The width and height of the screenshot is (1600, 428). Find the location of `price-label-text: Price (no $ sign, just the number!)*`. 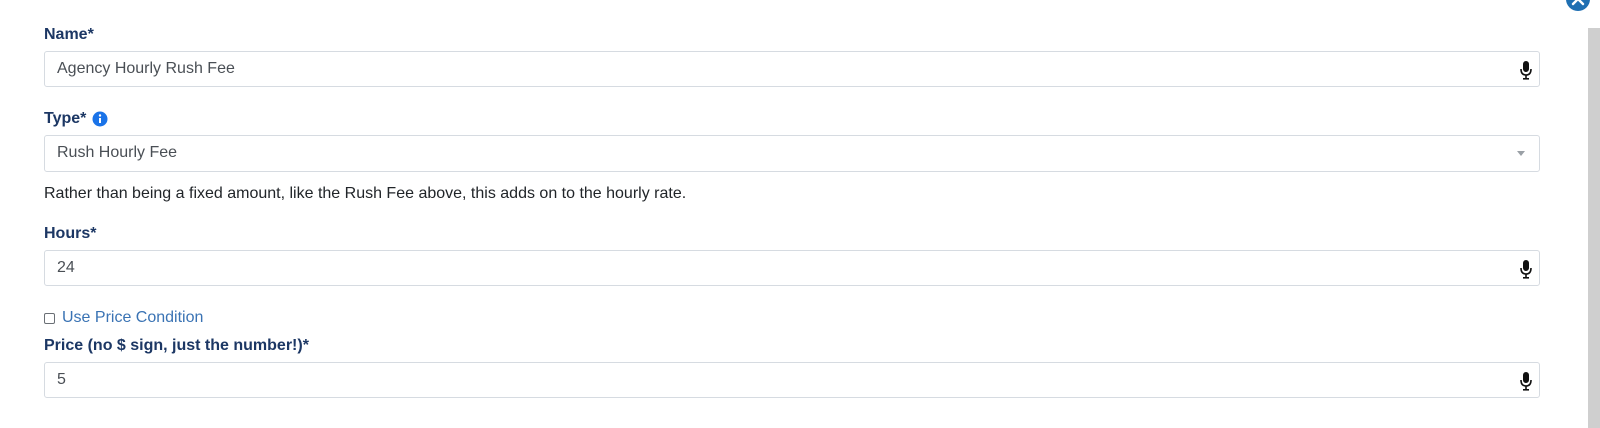

price-label-text: Price (no $ sign, just the number!)* is located at coordinates (176, 345).